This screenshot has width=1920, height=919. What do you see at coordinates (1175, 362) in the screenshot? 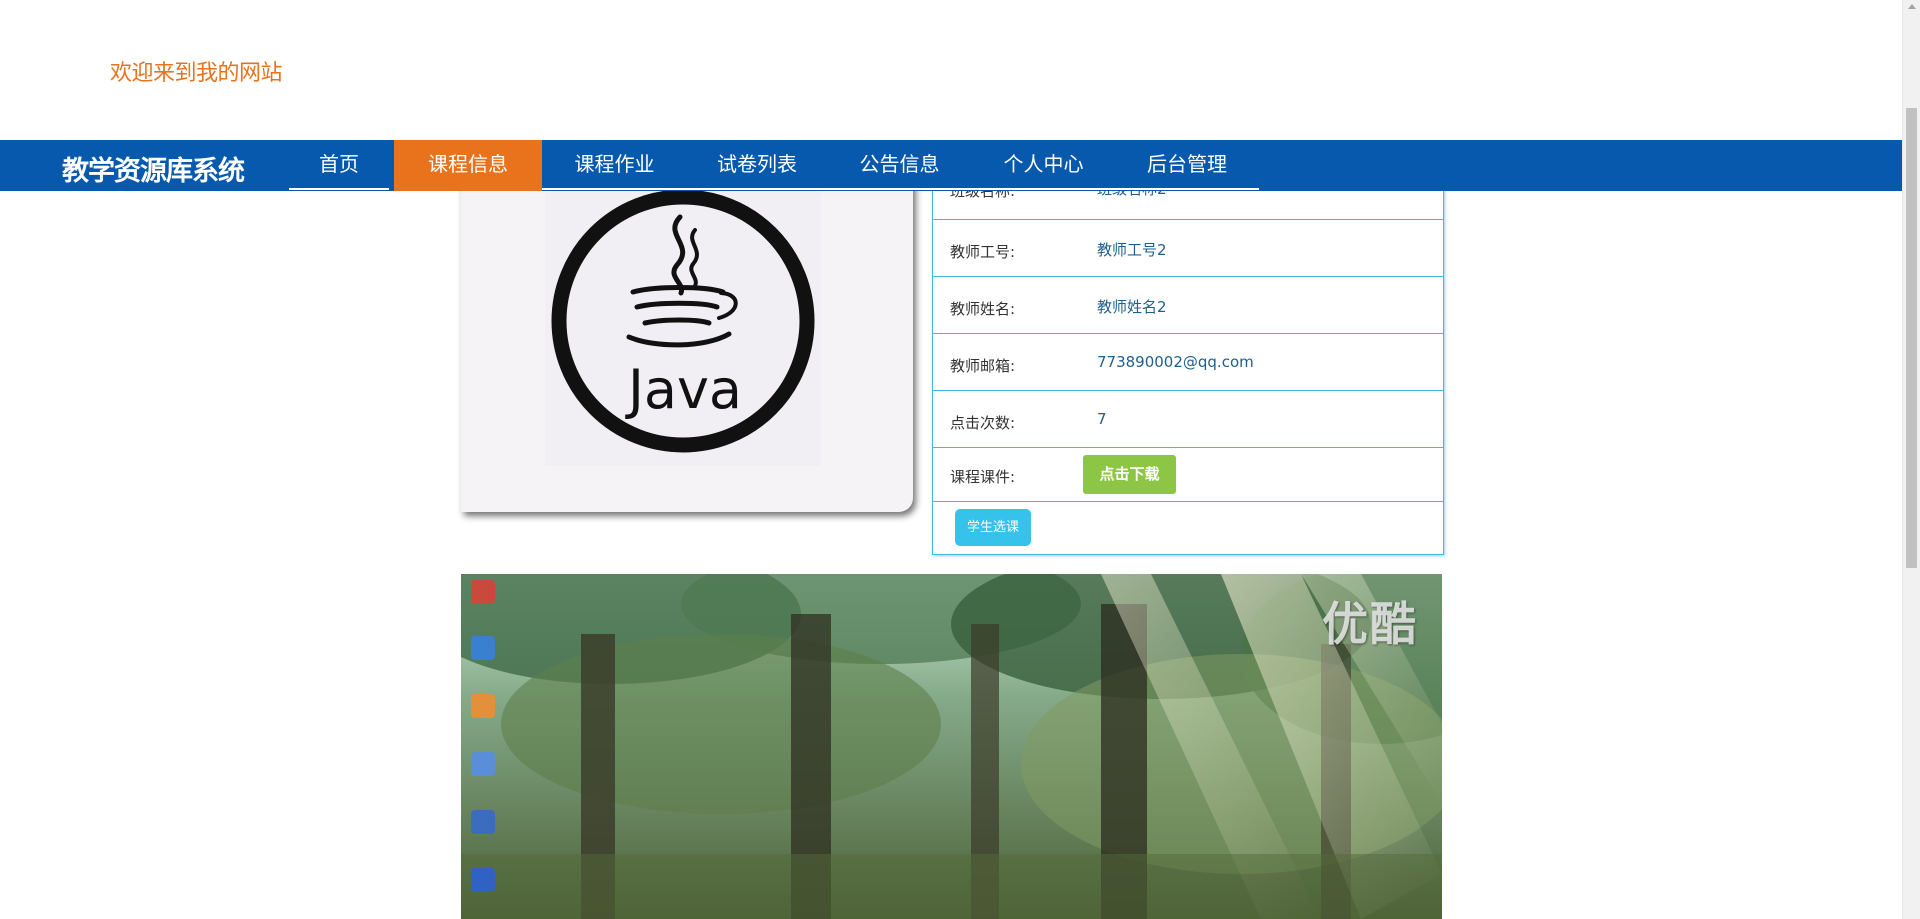
I see `info-value: 773890002@qq.com` at bounding box center [1175, 362].